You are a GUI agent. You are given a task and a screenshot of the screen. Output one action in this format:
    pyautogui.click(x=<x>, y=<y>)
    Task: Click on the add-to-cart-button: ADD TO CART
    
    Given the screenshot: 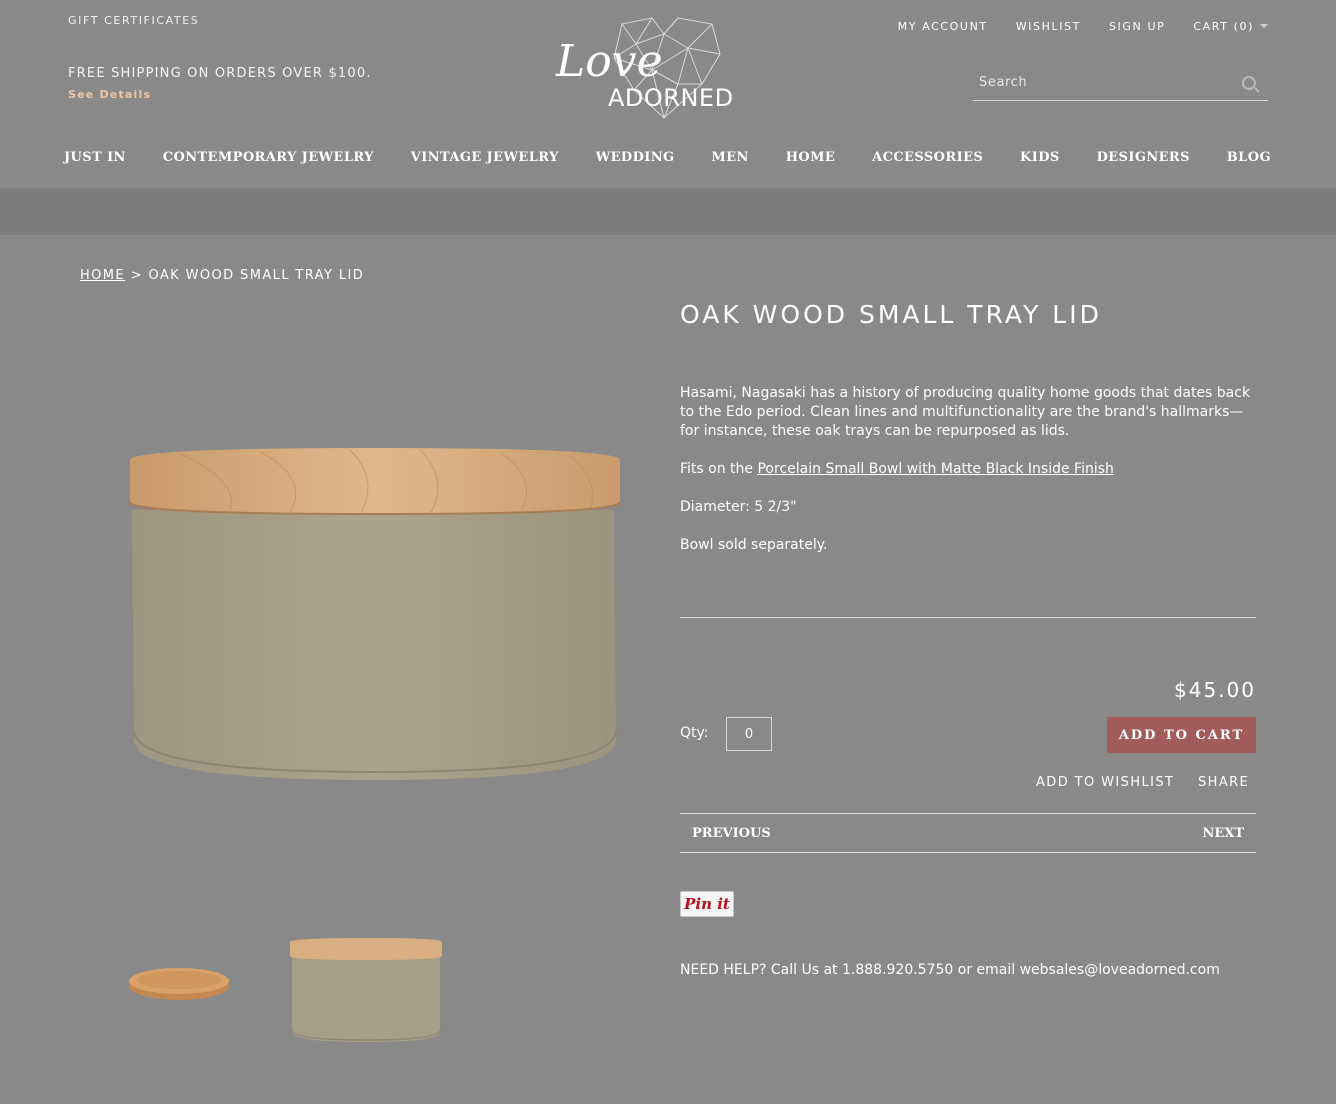 What is the action you would take?
    pyautogui.click(x=1181, y=735)
    